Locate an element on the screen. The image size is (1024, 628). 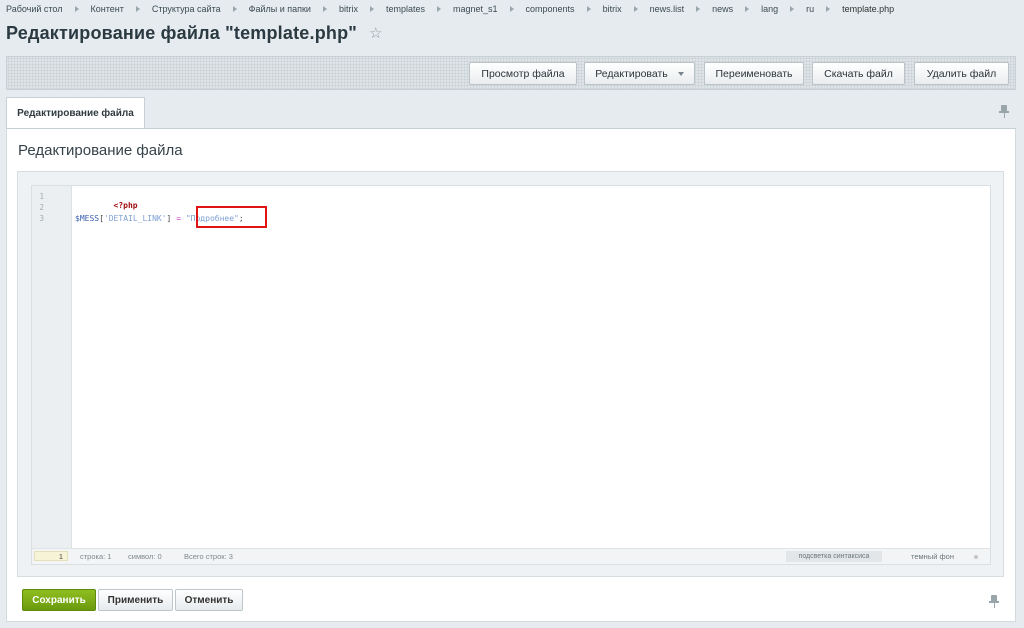
edit-dropdown-button: Редактировать is located at coordinates (639, 73).